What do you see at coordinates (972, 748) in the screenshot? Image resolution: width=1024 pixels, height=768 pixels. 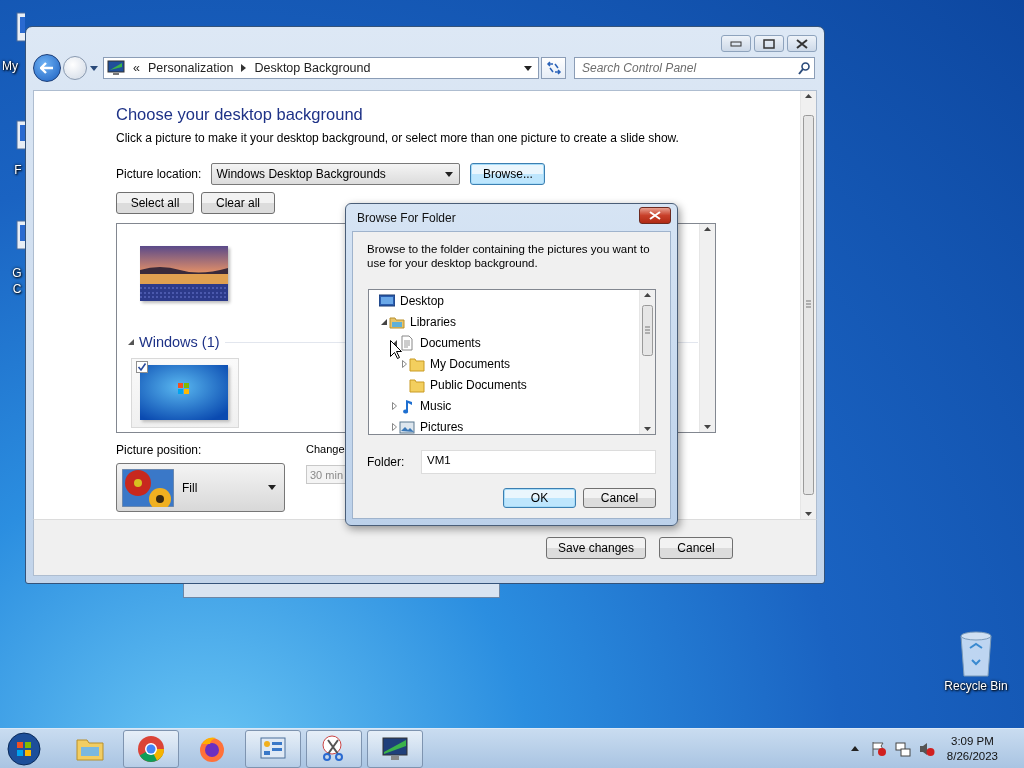 I see `clock: 3:09 PM 8/26/2023` at bounding box center [972, 748].